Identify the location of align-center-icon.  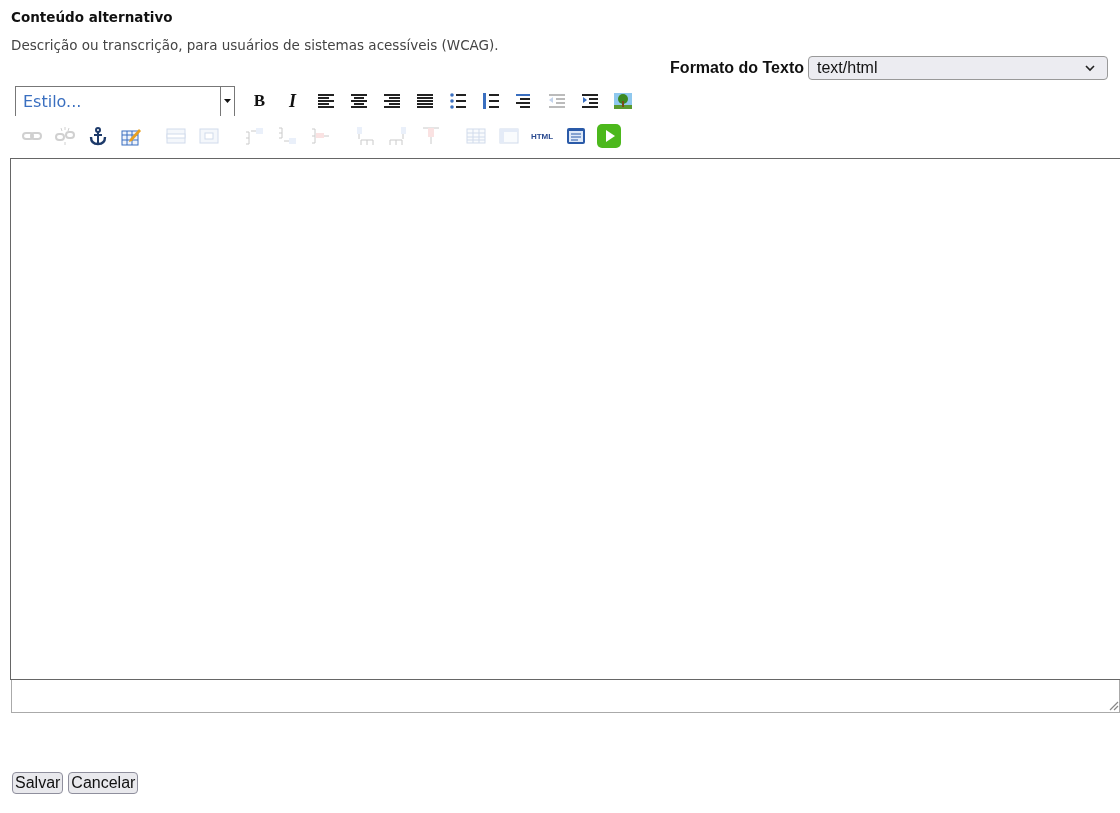
(358, 101).